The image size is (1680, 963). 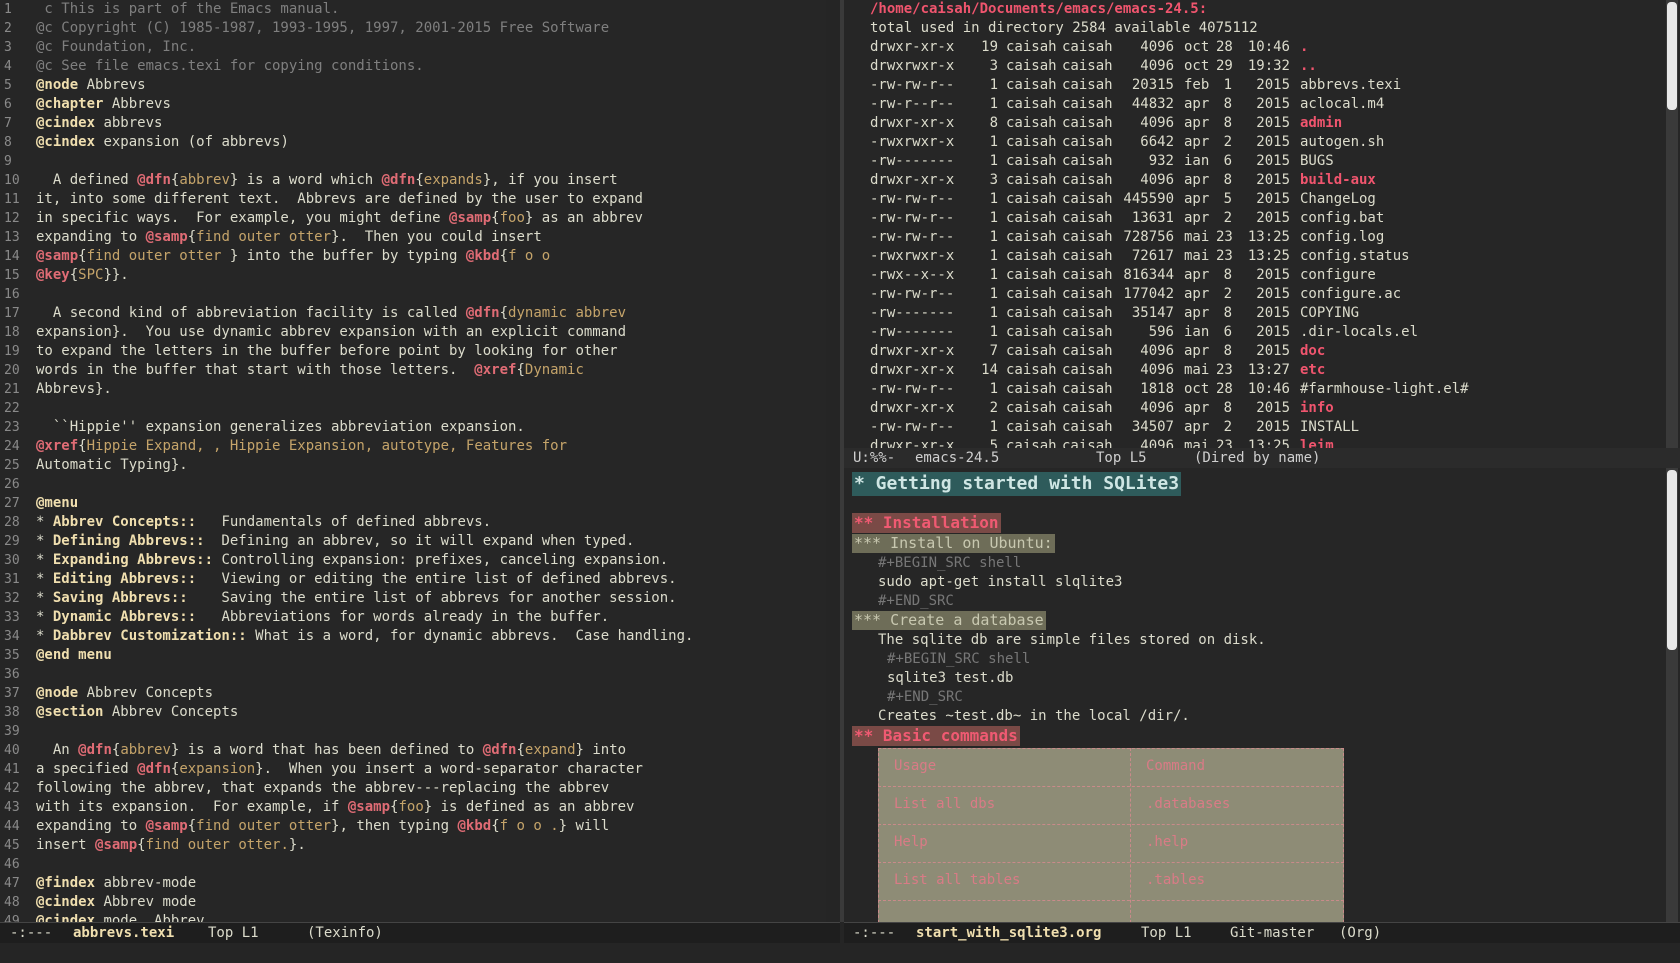 I want to click on org-heading-basic-commands: ** Basic commands, so click(x=936, y=736).